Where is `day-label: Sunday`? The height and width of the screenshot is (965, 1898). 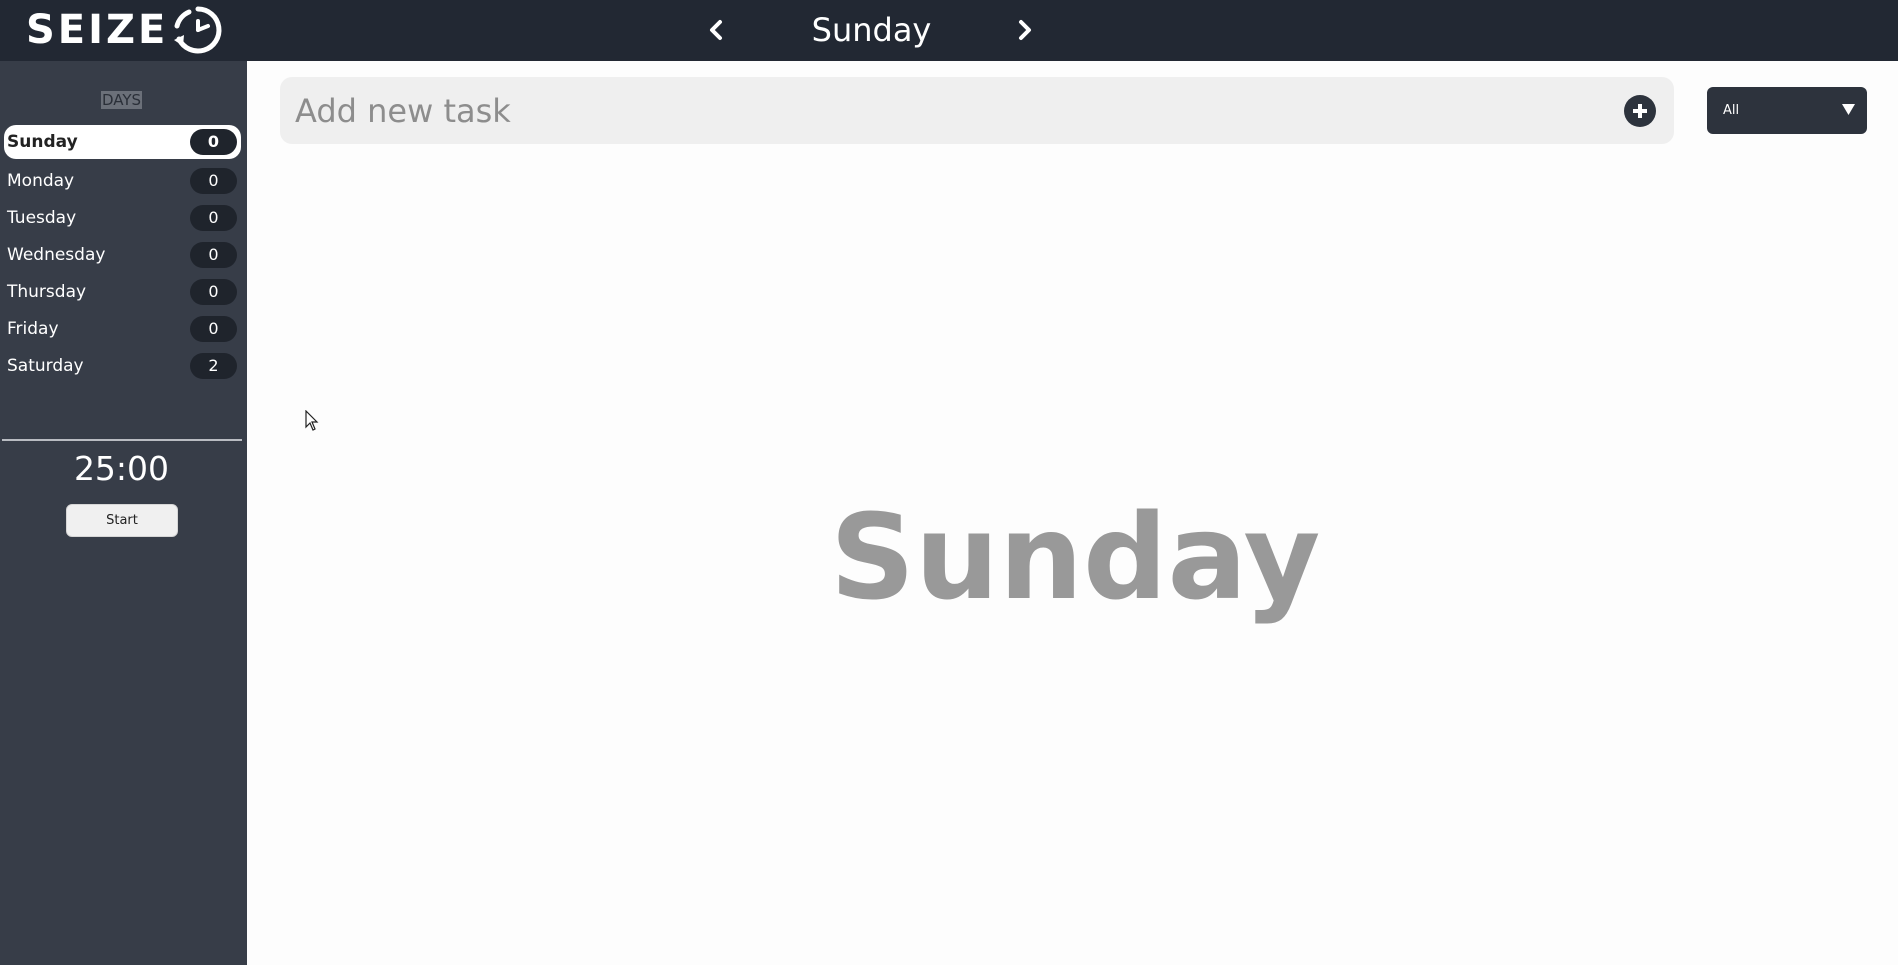 day-label: Sunday is located at coordinates (42, 142).